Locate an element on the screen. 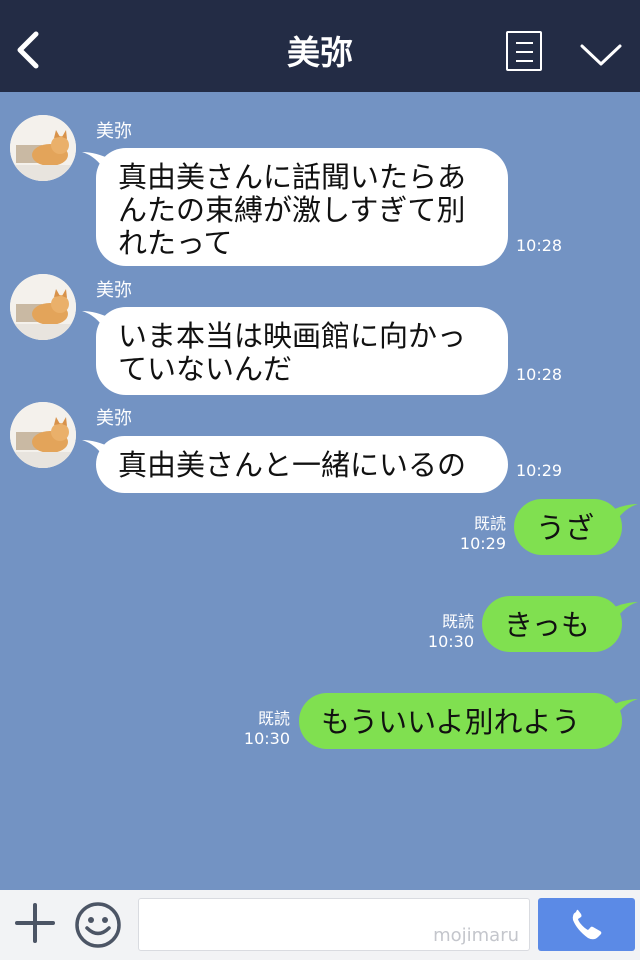 This screenshot has width=640, height=960. page-title: 美弥 is located at coordinates (320, 52).